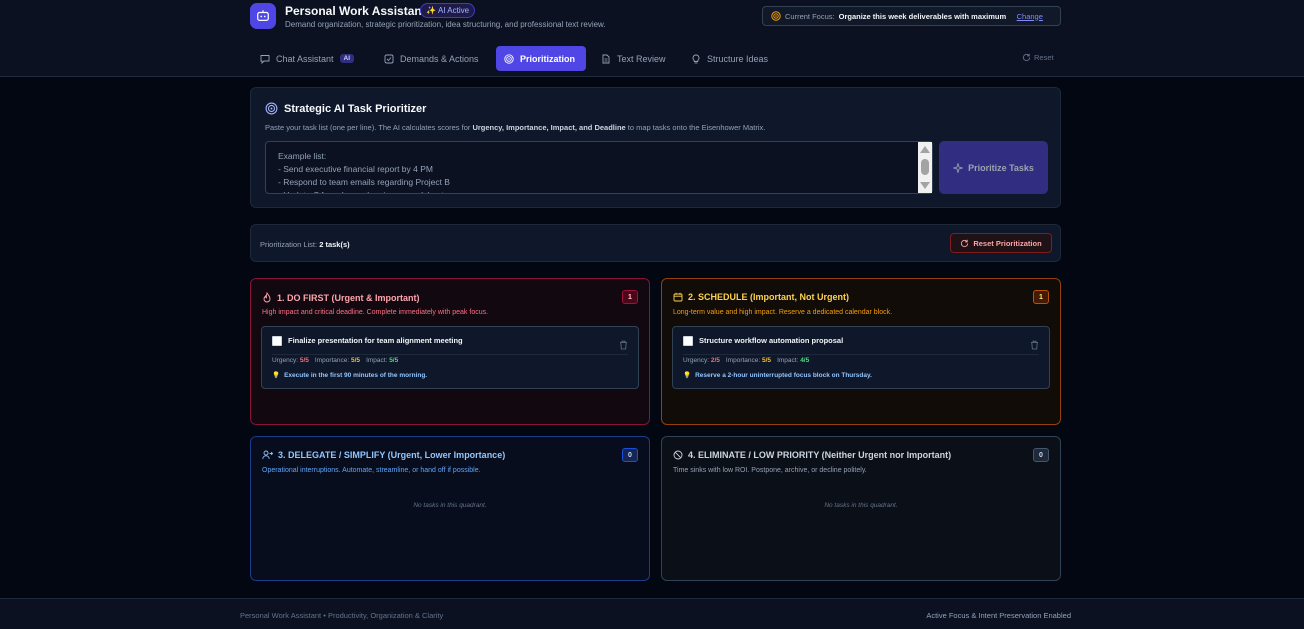  Describe the element at coordinates (958, 167) in the screenshot. I see `sparkle-icon` at that location.